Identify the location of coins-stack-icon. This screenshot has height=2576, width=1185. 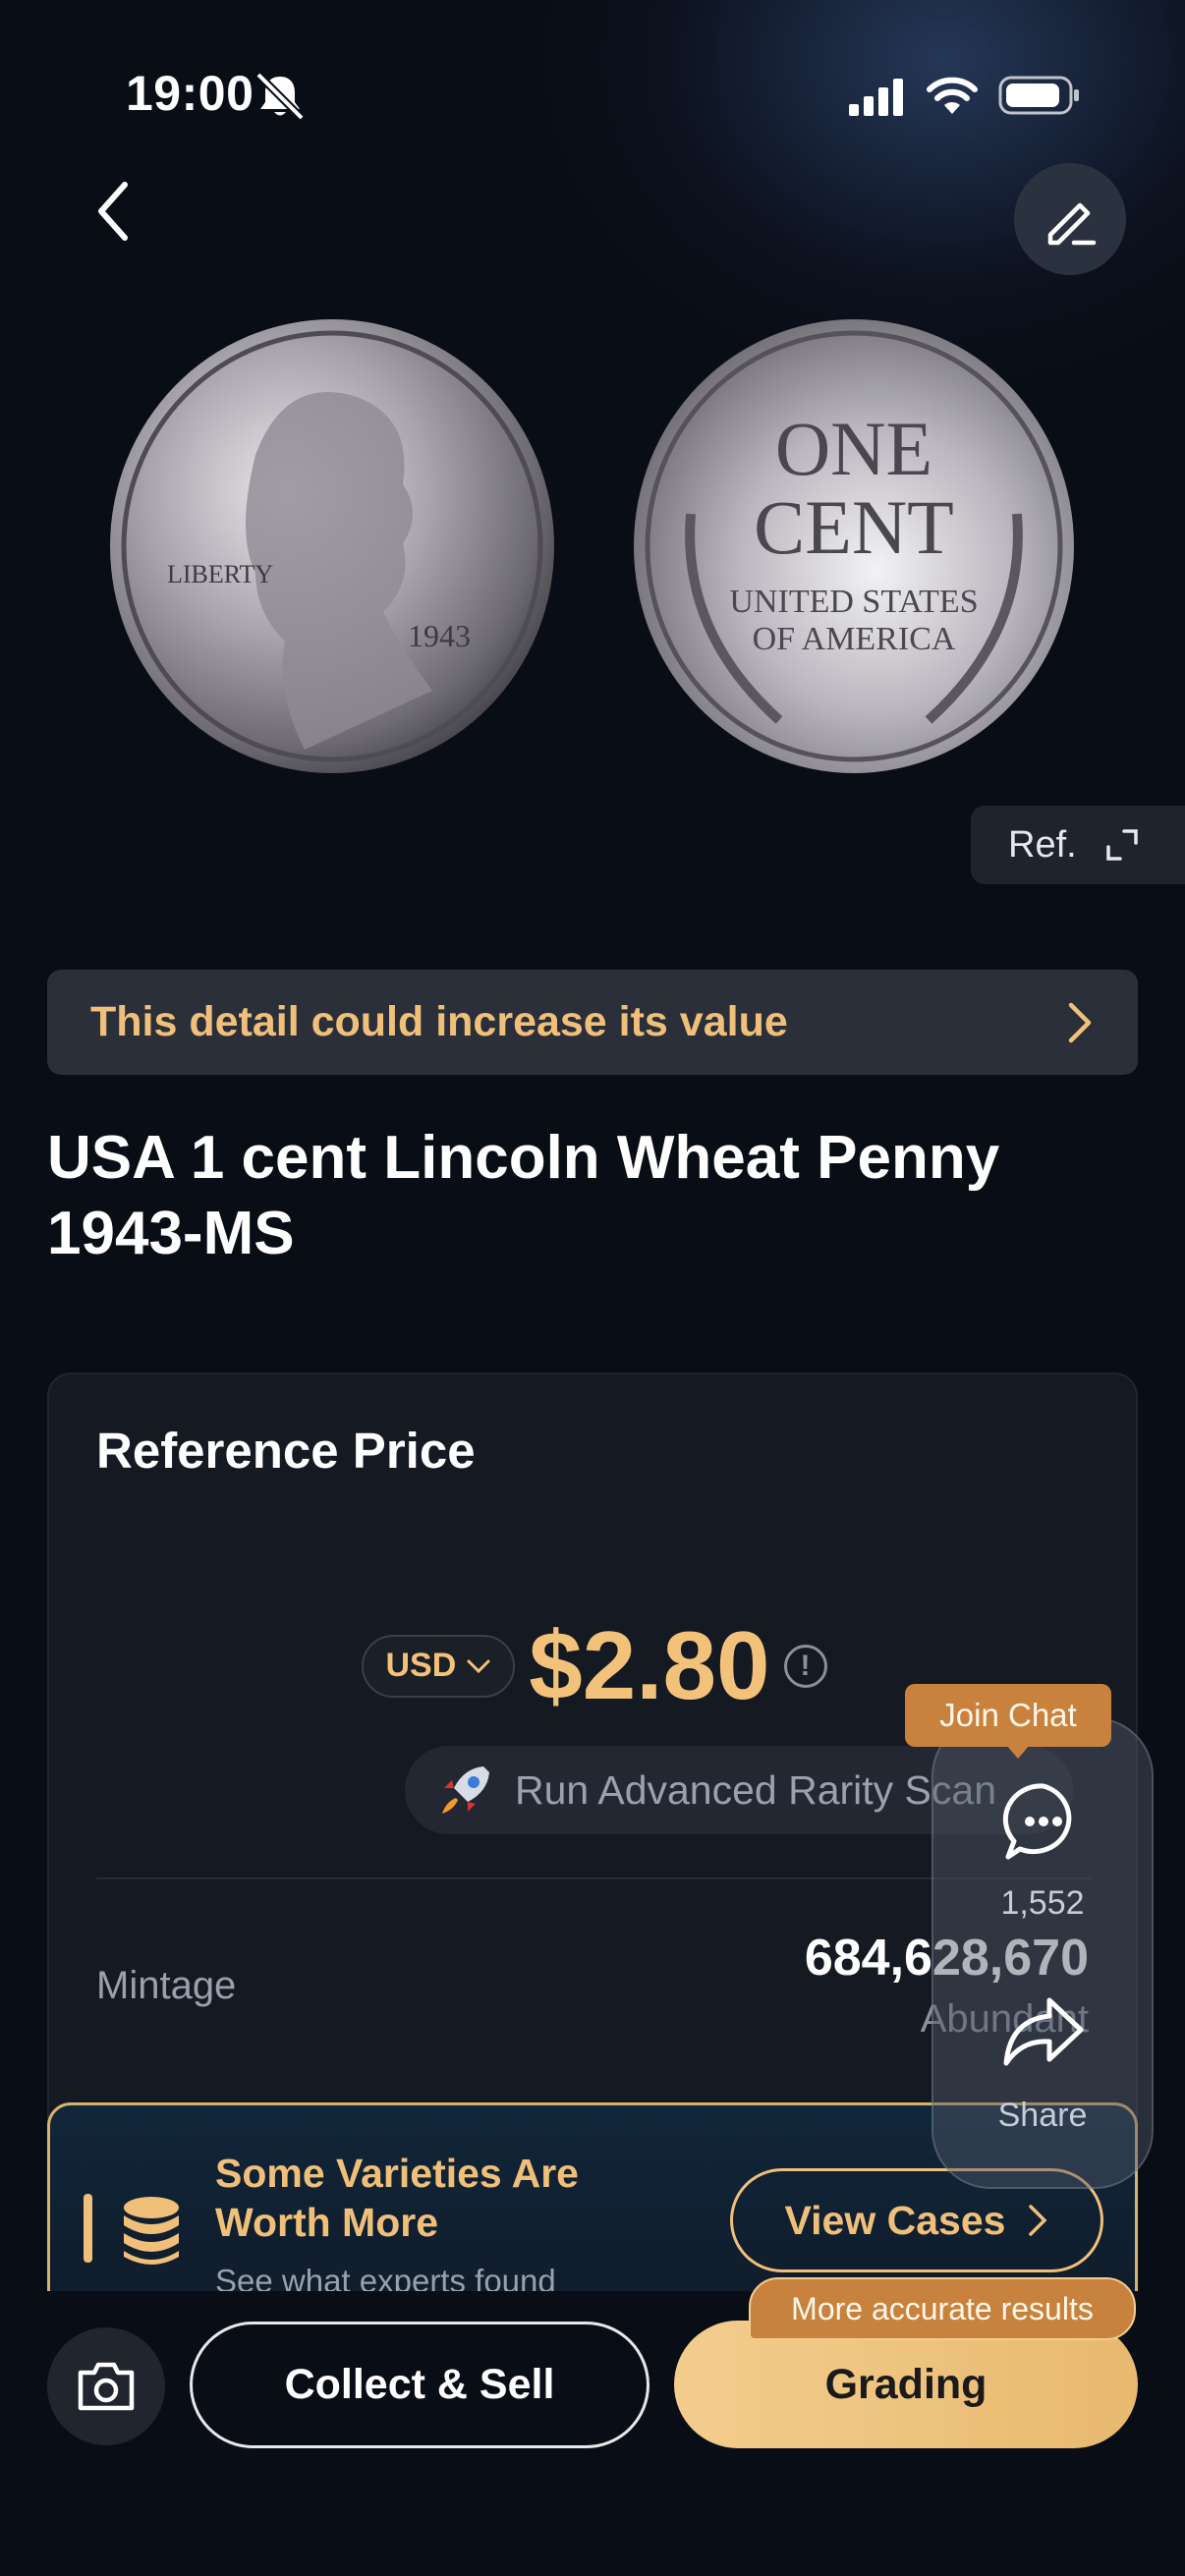
(152, 2231).